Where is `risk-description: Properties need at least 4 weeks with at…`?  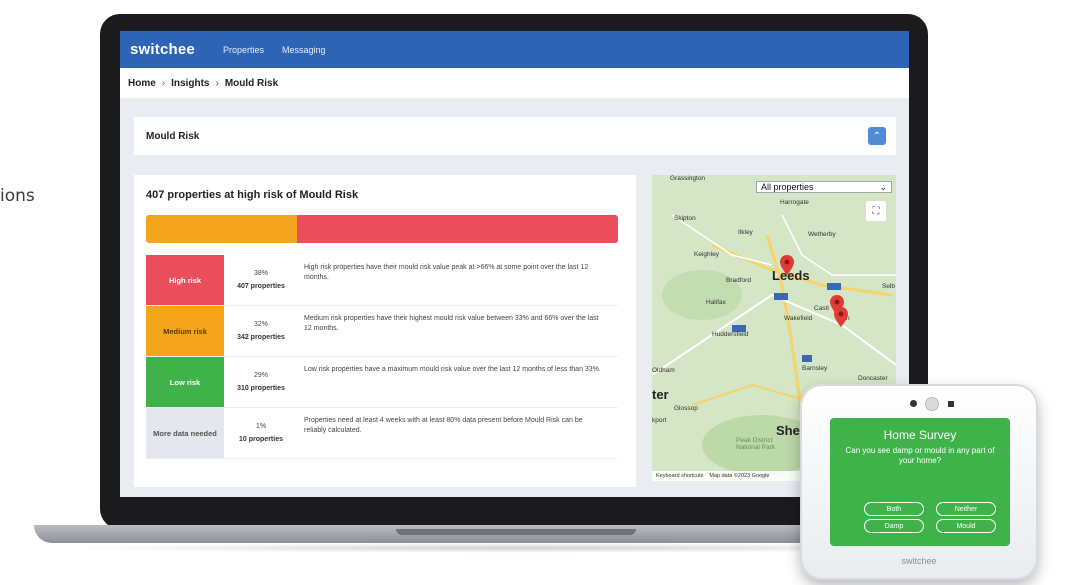
risk-description: Properties need at least 4 weeks with at… is located at coordinates (443, 425).